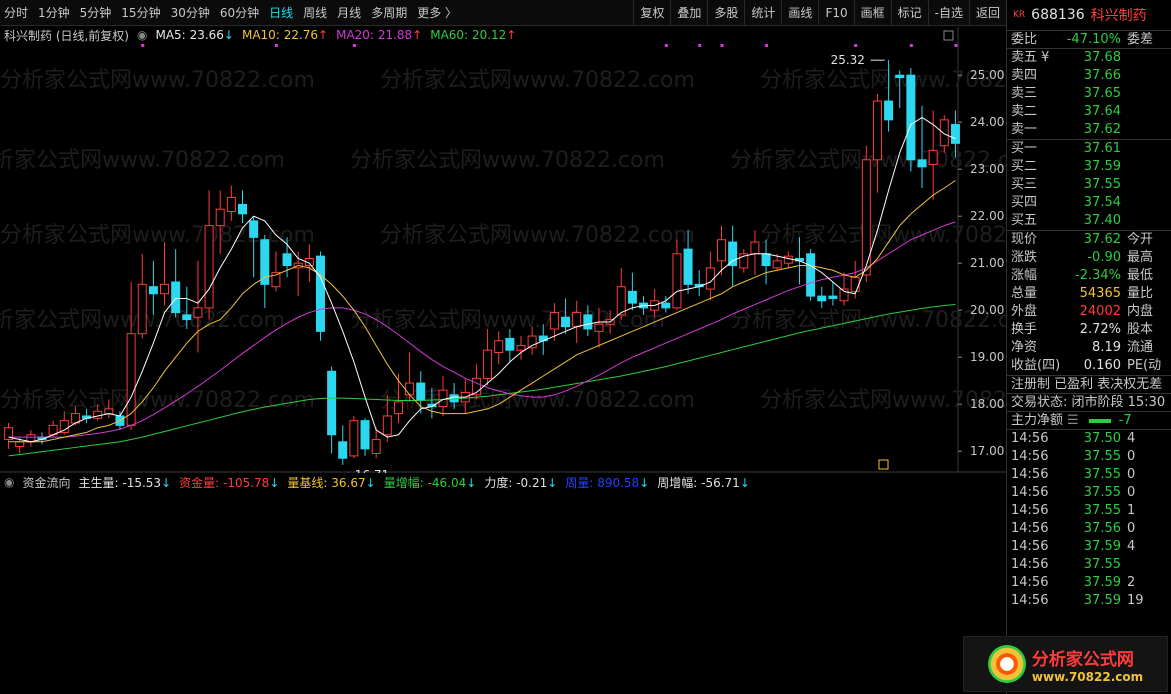 This screenshot has width=1171, height=694. Describe the element at coordinates (1089, 565) in the screenshot. I see `tick-row: 14:56 37.55` at that location.